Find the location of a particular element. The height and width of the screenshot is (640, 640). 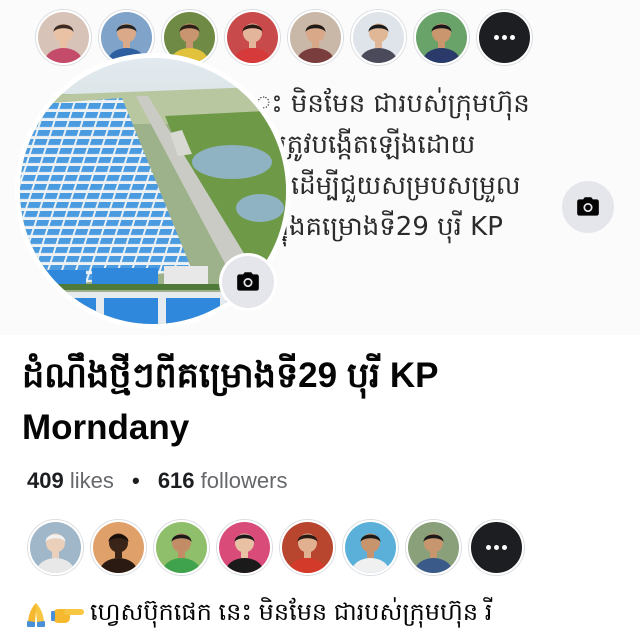

page-stats: 409 likes • 616 followers is located at coordinates (157, 481).